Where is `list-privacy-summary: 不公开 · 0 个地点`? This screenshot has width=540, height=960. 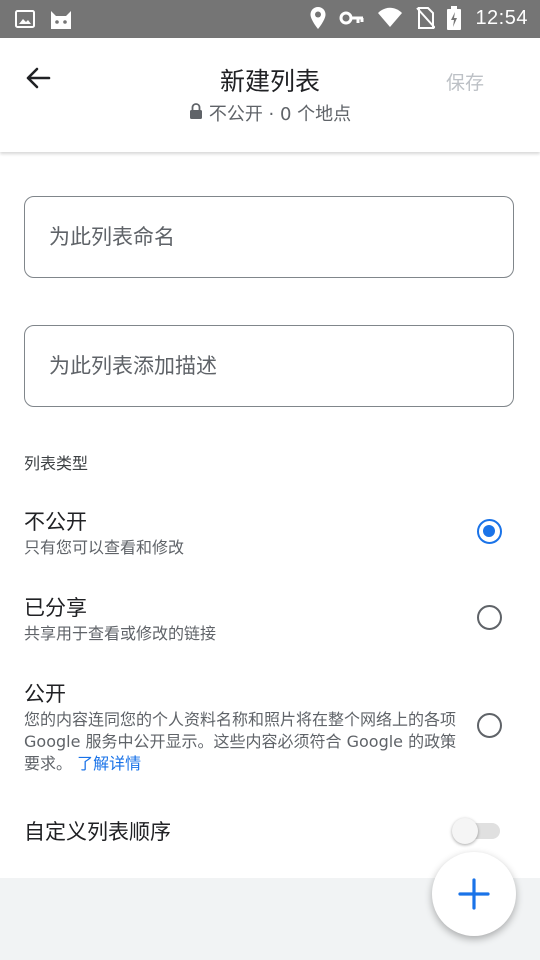
list-privacy-summary: 不公开 · 0 个地点 is located at coordinates (270, 113).